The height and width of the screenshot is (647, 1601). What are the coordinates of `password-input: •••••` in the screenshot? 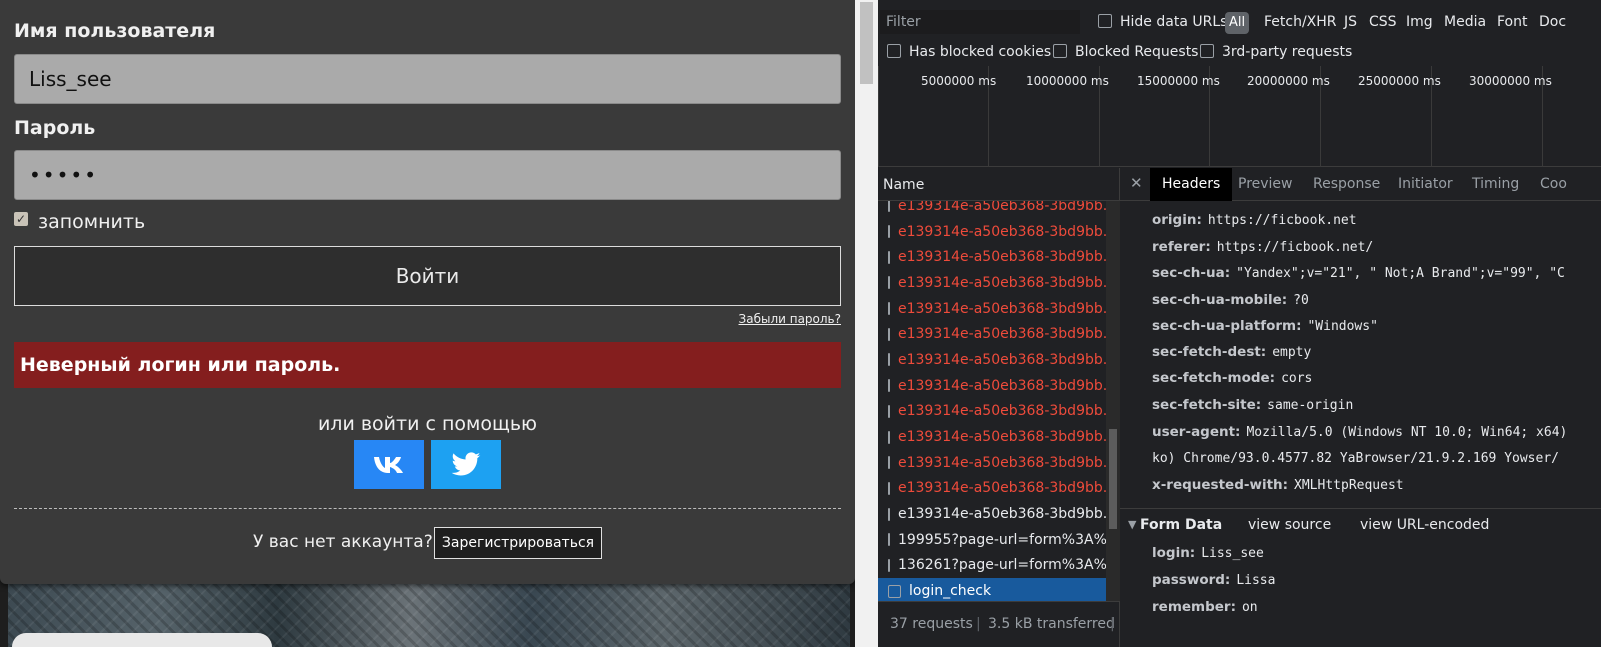 It's located at (427, 175).